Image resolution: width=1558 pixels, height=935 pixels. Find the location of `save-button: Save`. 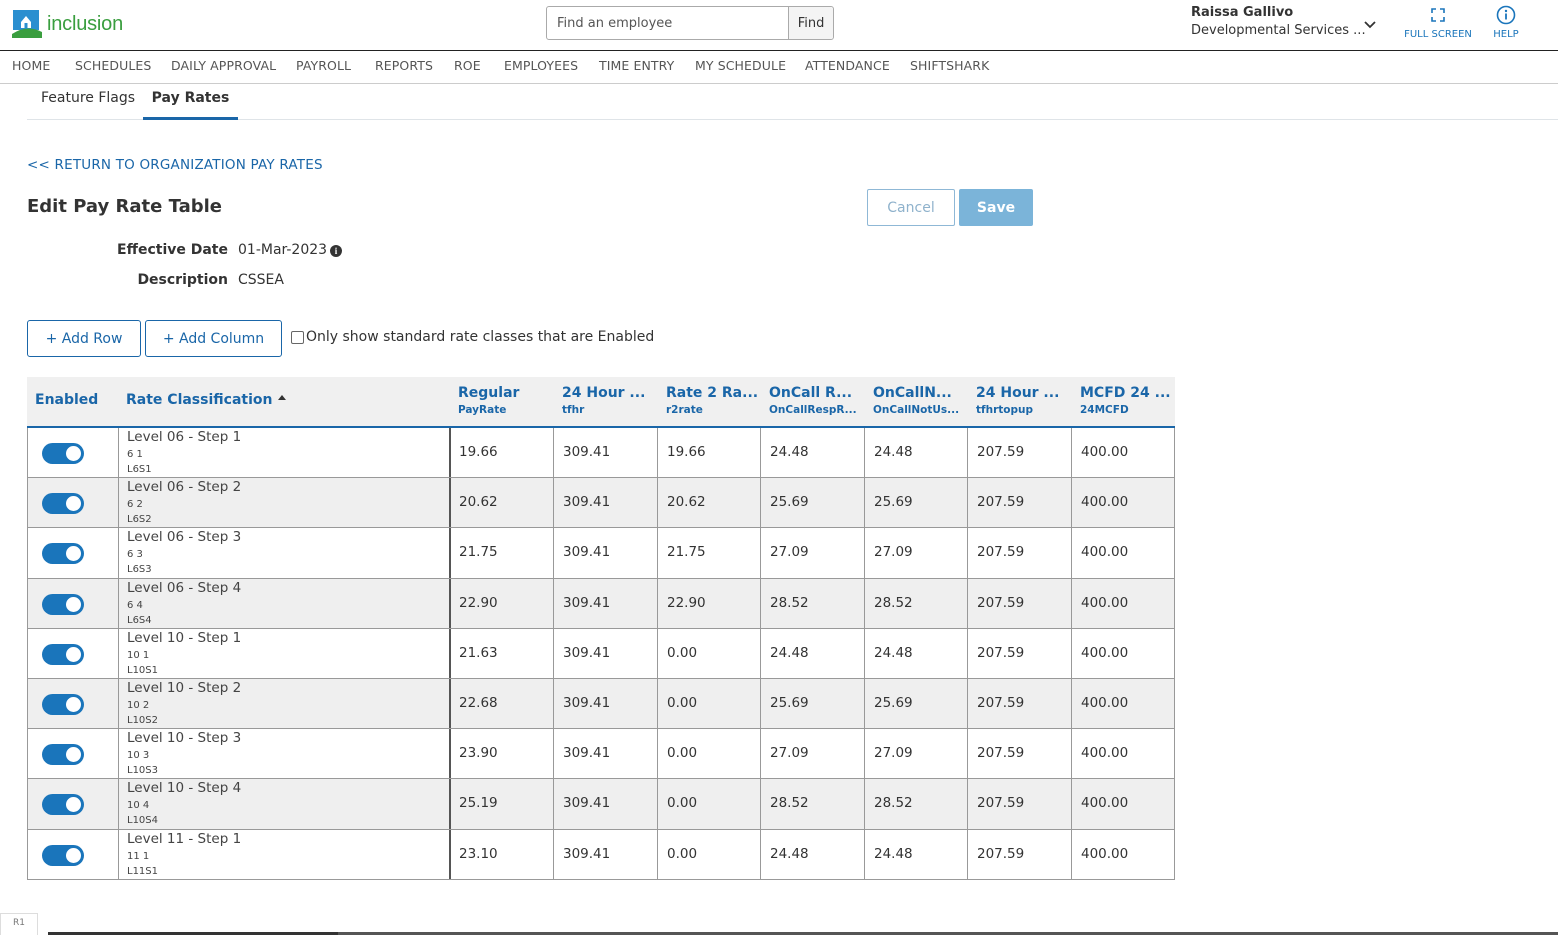

save-button: Save is located at coordinates (996, 207).